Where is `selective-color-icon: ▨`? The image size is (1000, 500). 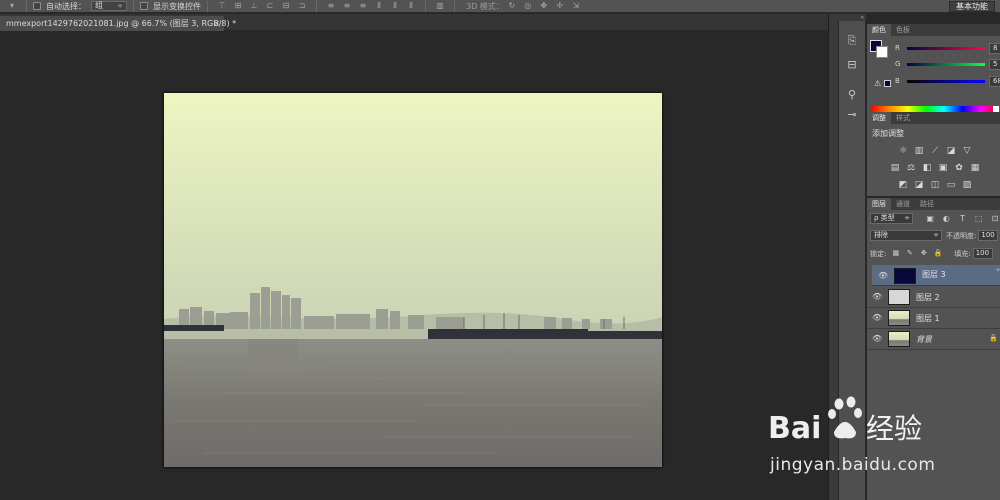 selective-color-icon: ▨ is located at coordinates (967, 185).